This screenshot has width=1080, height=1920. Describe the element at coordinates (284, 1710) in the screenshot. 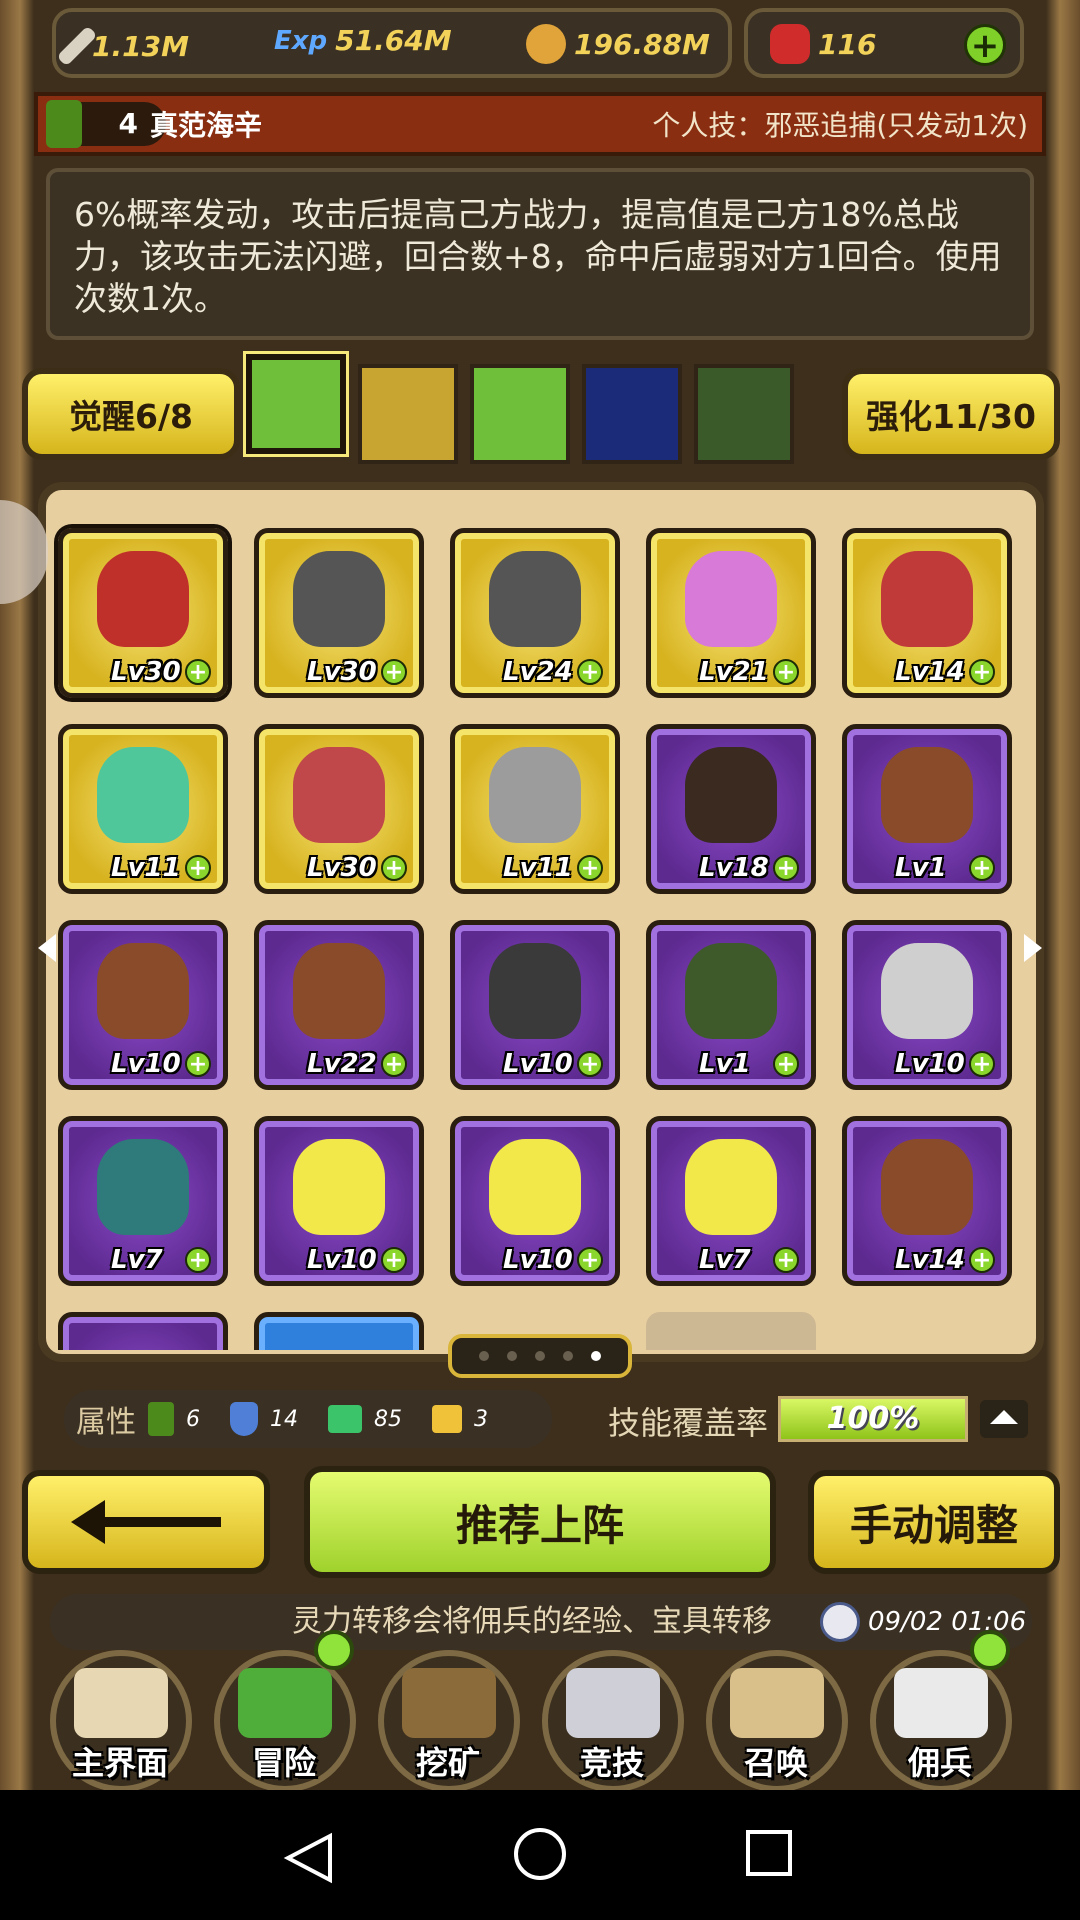

I see `nav-item-1: 冒险` at that location.